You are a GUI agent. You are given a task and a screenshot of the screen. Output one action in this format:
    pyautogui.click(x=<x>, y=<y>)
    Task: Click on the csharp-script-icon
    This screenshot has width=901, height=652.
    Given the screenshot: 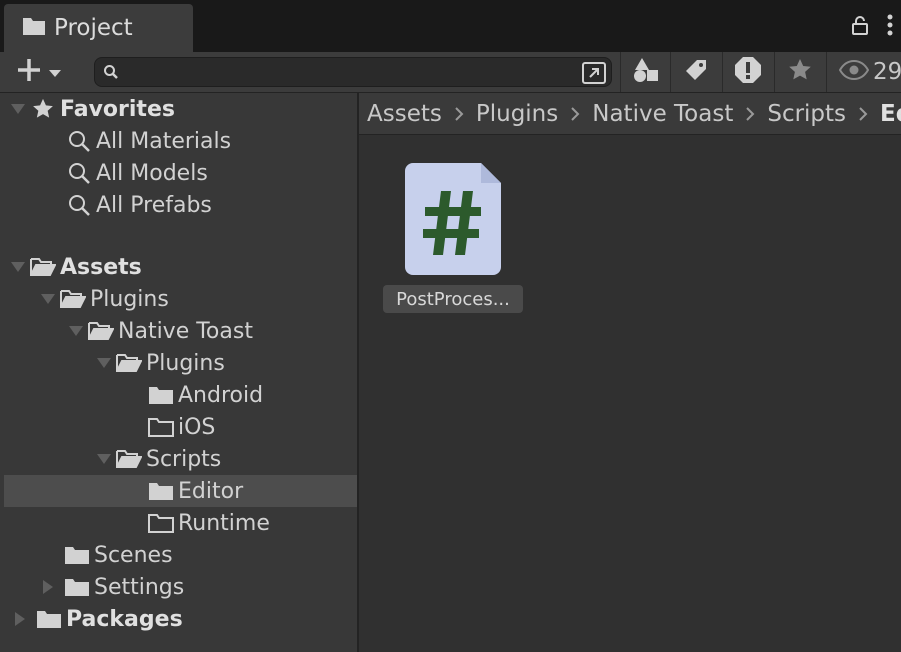 What is the action you would take?
    pyautogui.click(x=453, y=221)
    